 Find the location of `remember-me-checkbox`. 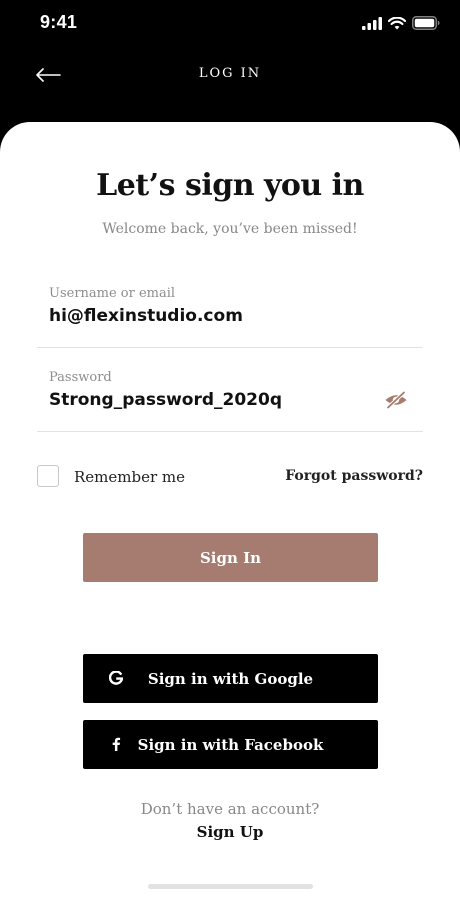

remember-me-checkbox is located at coordinates (48, 476).